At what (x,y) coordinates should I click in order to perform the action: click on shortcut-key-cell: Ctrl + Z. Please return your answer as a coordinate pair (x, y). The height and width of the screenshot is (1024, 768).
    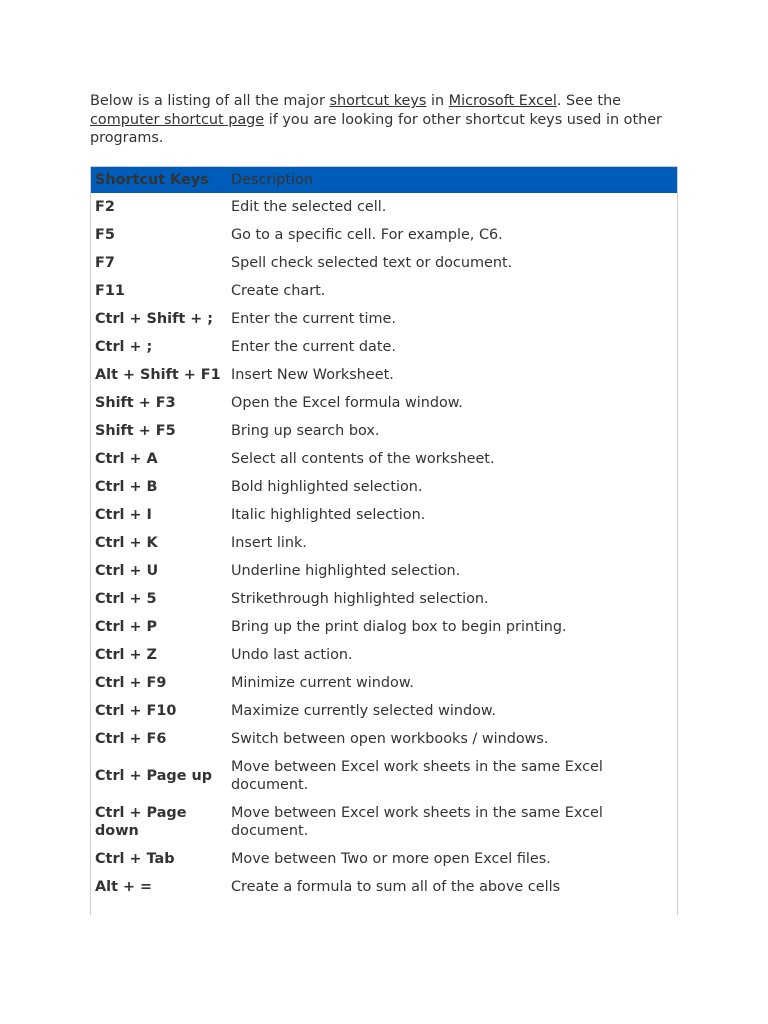
    Looking at the image, I should click on (126, 655).